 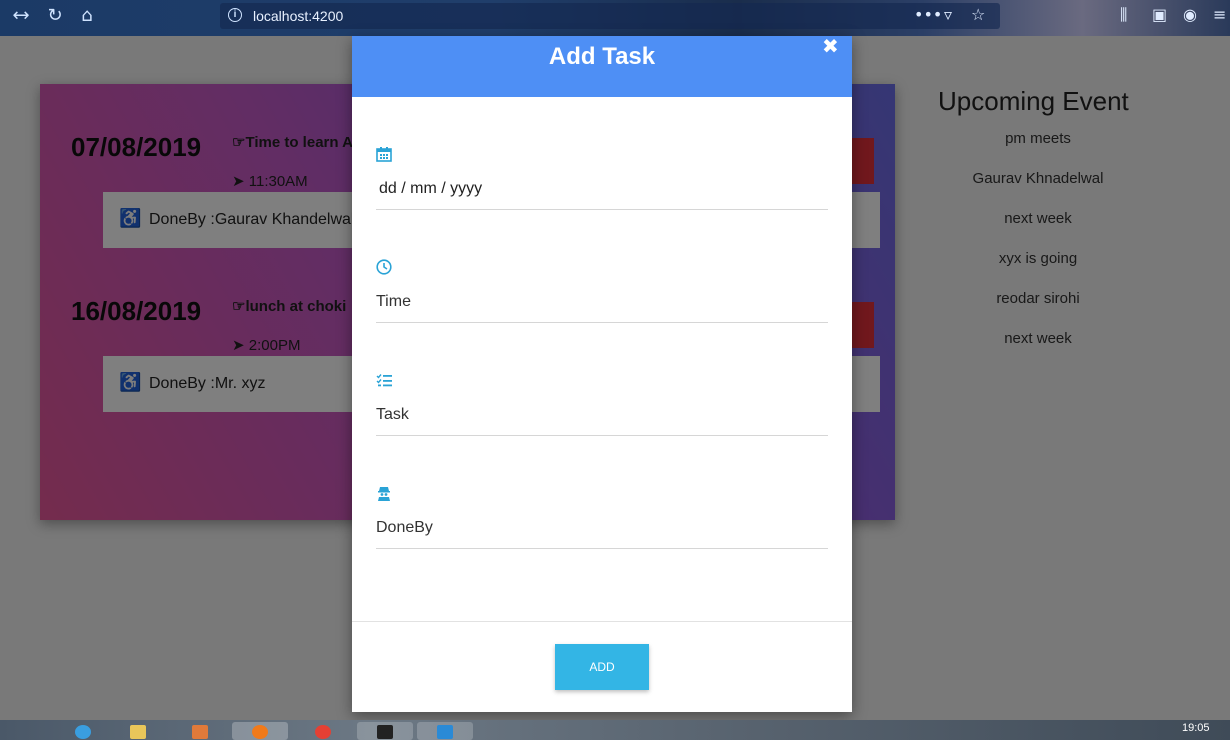 What do you see at coordinates (385, 731) in the screenshot?
I see `terminal-icon` at bounding box center [385, 731].